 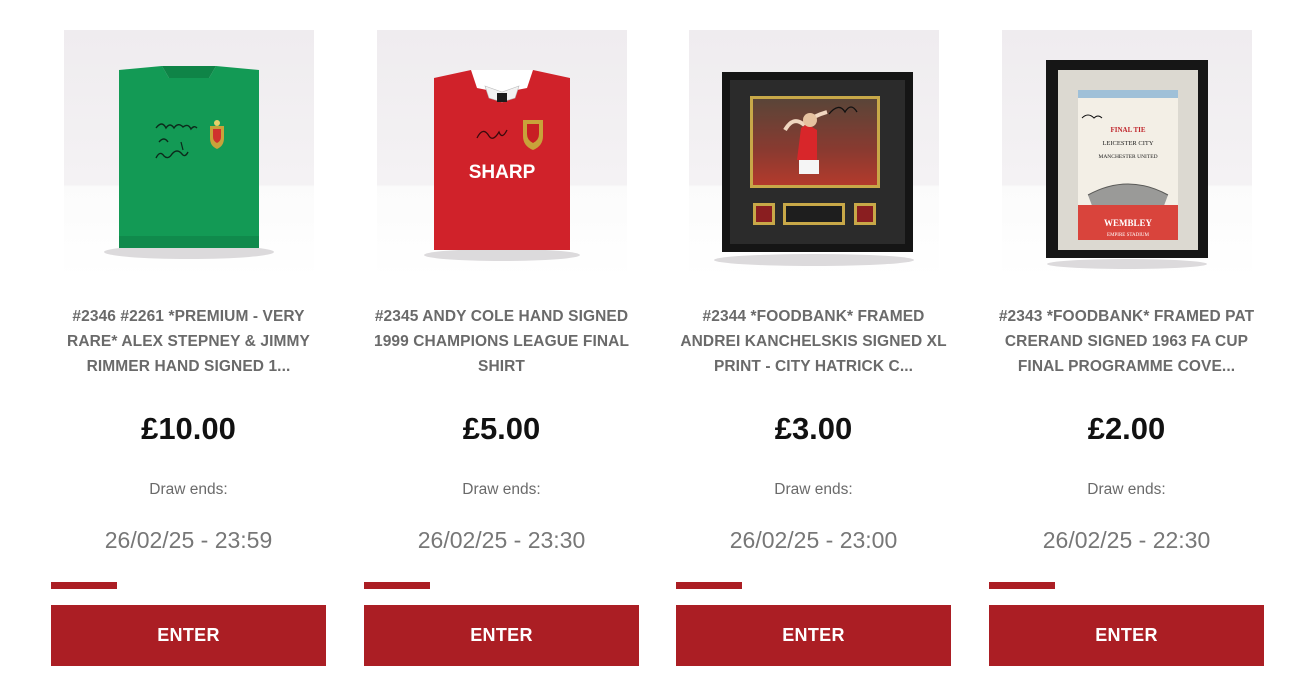 I want to click on green-shirt-image, so click(x=189, y=162).